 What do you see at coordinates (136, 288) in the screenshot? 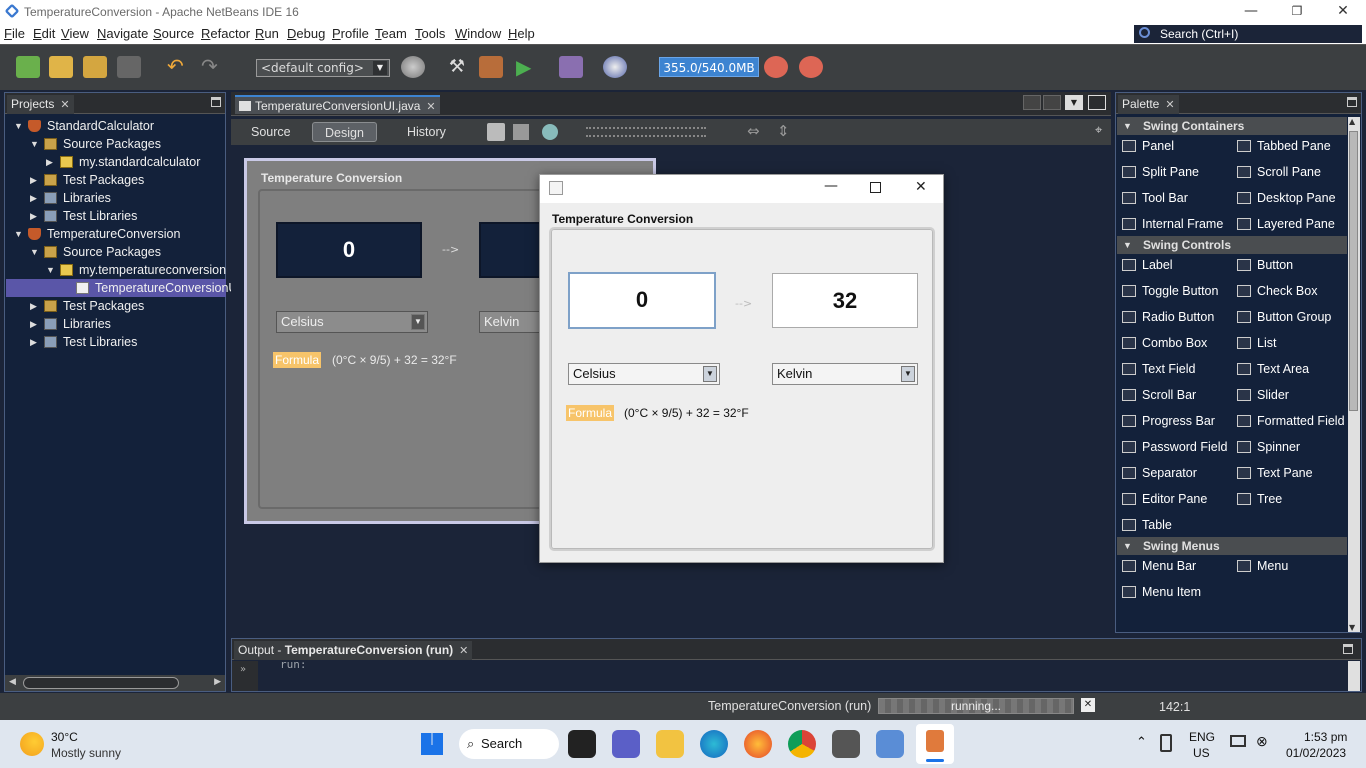
I see `tree-item: TemperatureConversionUI.java` at bounding box center [136, 288].